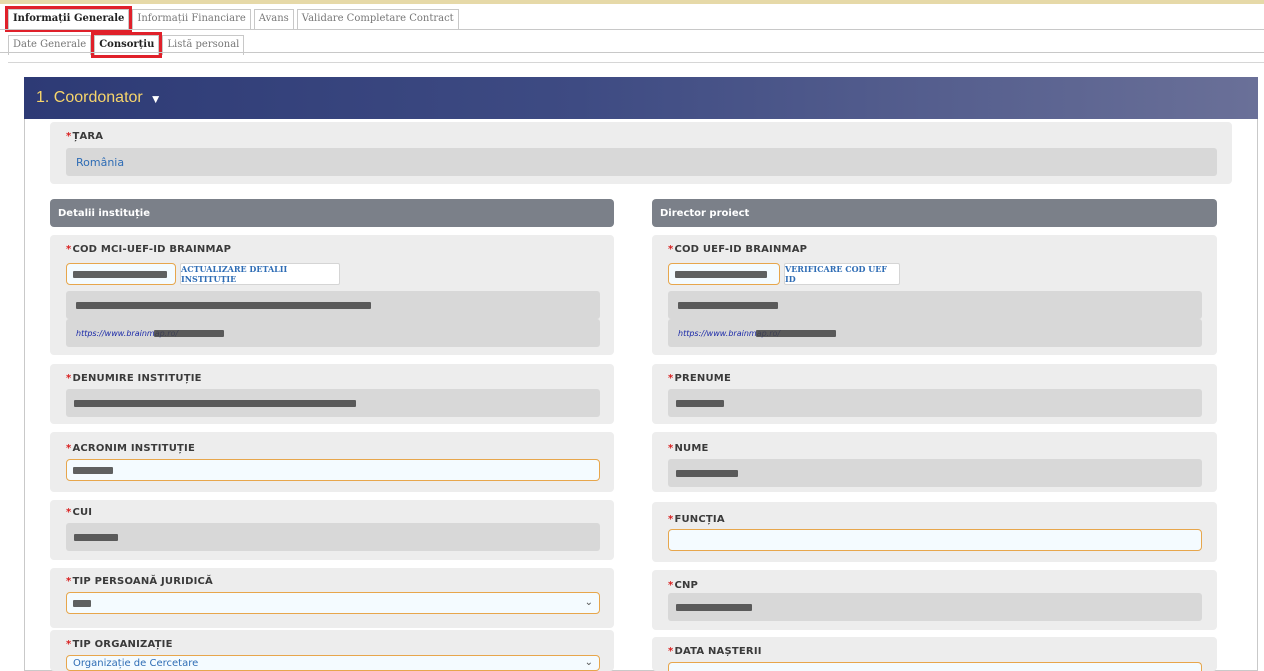  What do you see at coordinates (935, 403) in the screenshot?
I see `first-name-field` at bounding box center [935, 403].